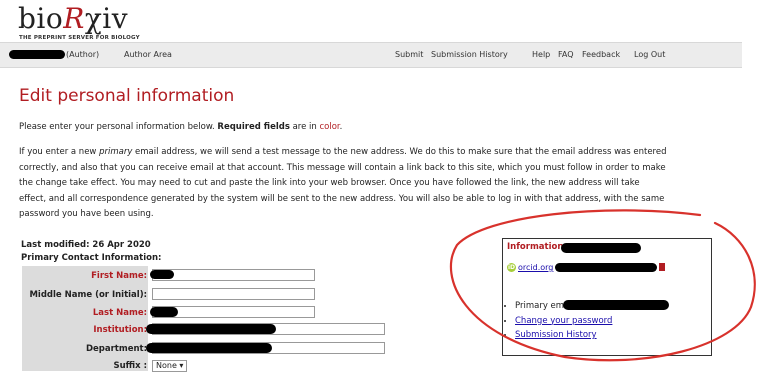 The image size is (768, 372). What do you see at coordinates (211, 329) in the screenshot?
I see `redacted-institution` at bounding box center [211, 329].